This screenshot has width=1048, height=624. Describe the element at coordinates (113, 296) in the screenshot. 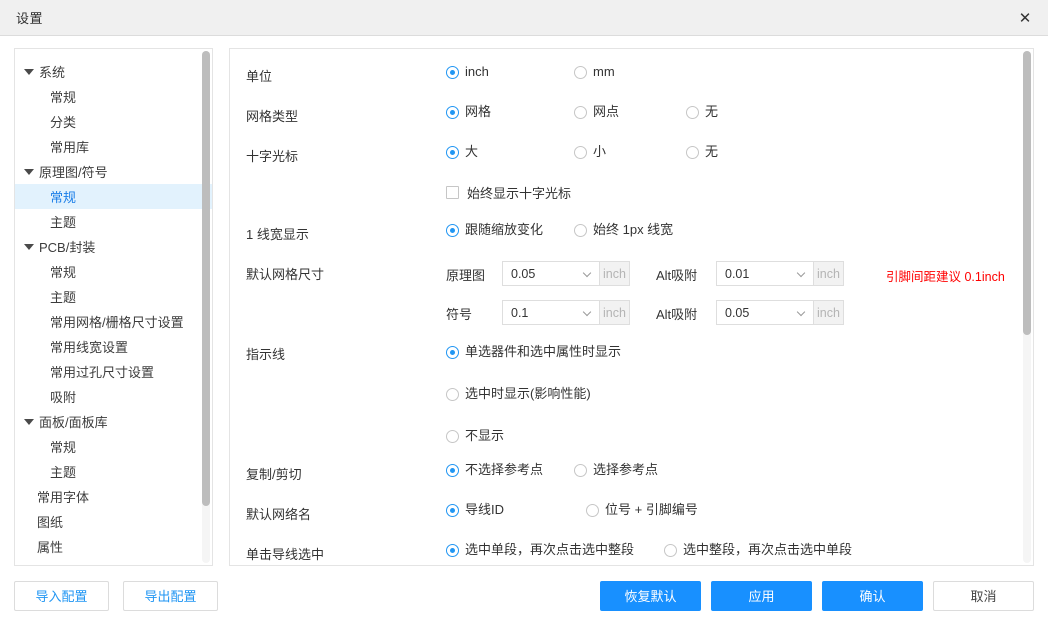

I see `sidebar-item-9: 主题` at that location.